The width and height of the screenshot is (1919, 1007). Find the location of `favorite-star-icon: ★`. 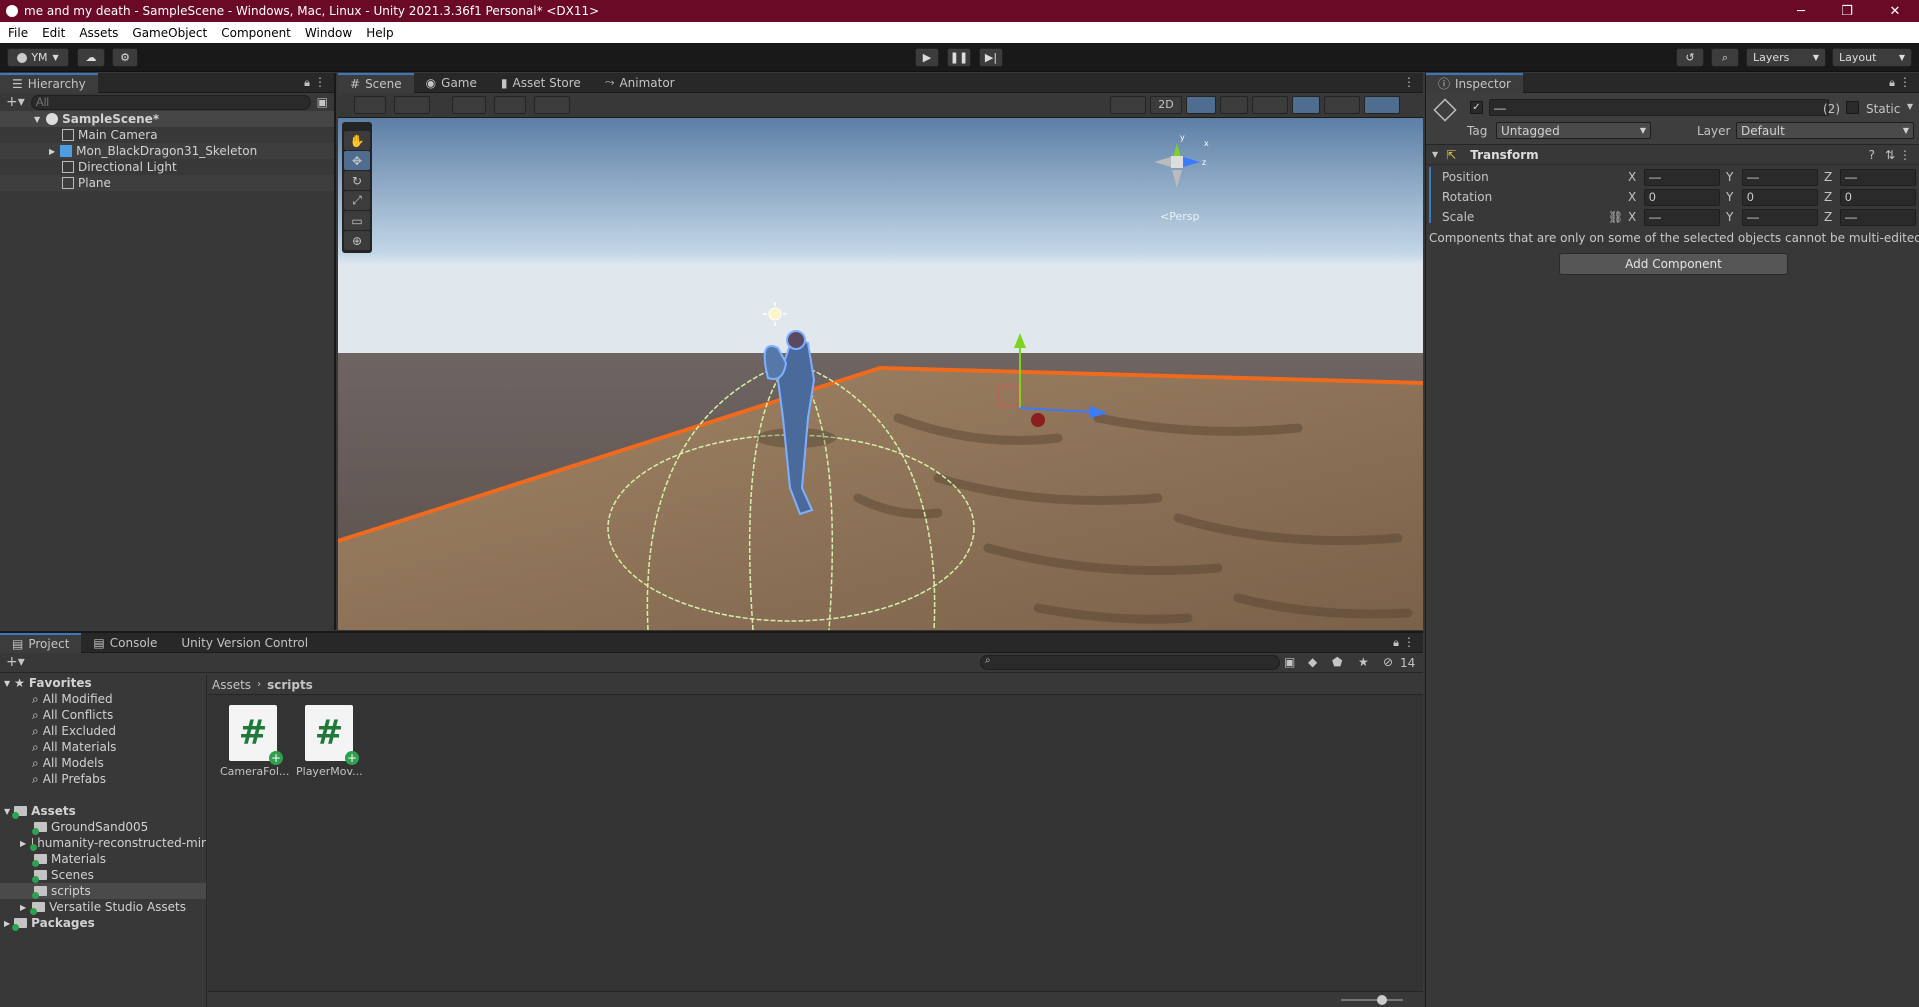

favorite-star-icon: ★ is located at coordinates (1363, 662).